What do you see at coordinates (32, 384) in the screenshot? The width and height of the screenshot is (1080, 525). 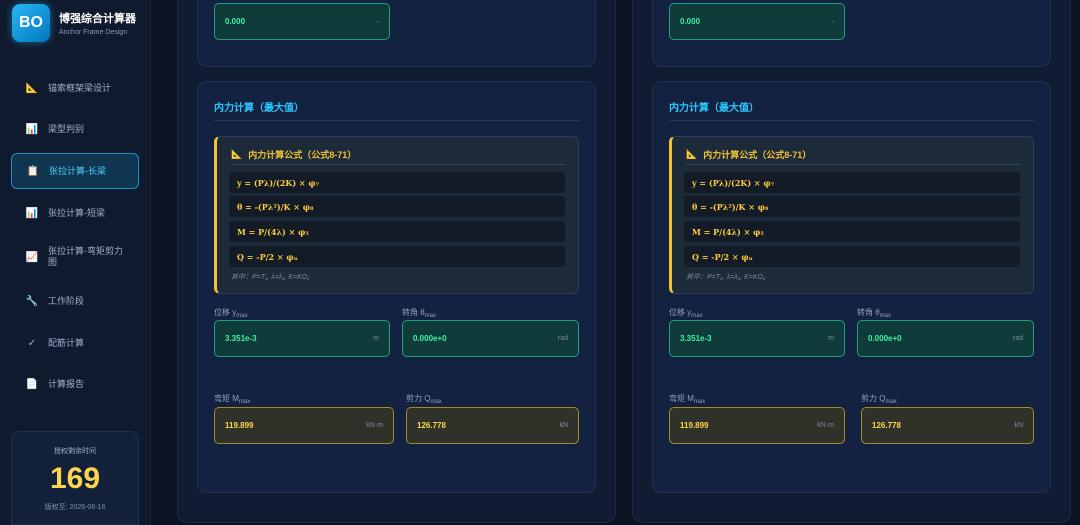 I see `document-icon: 📄` at bounding box center [32, 384].